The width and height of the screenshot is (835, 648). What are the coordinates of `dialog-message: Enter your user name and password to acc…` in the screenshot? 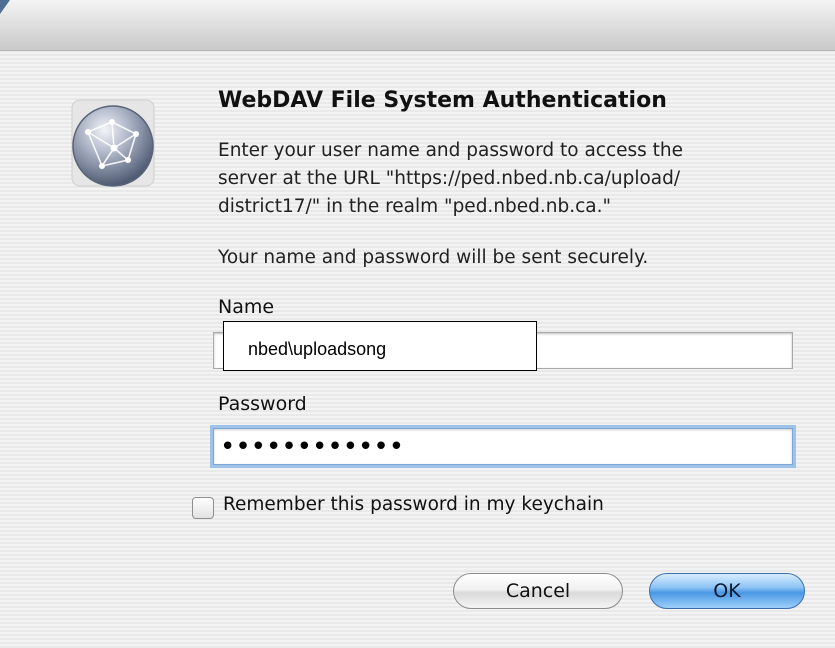 It's located at (451, 178).